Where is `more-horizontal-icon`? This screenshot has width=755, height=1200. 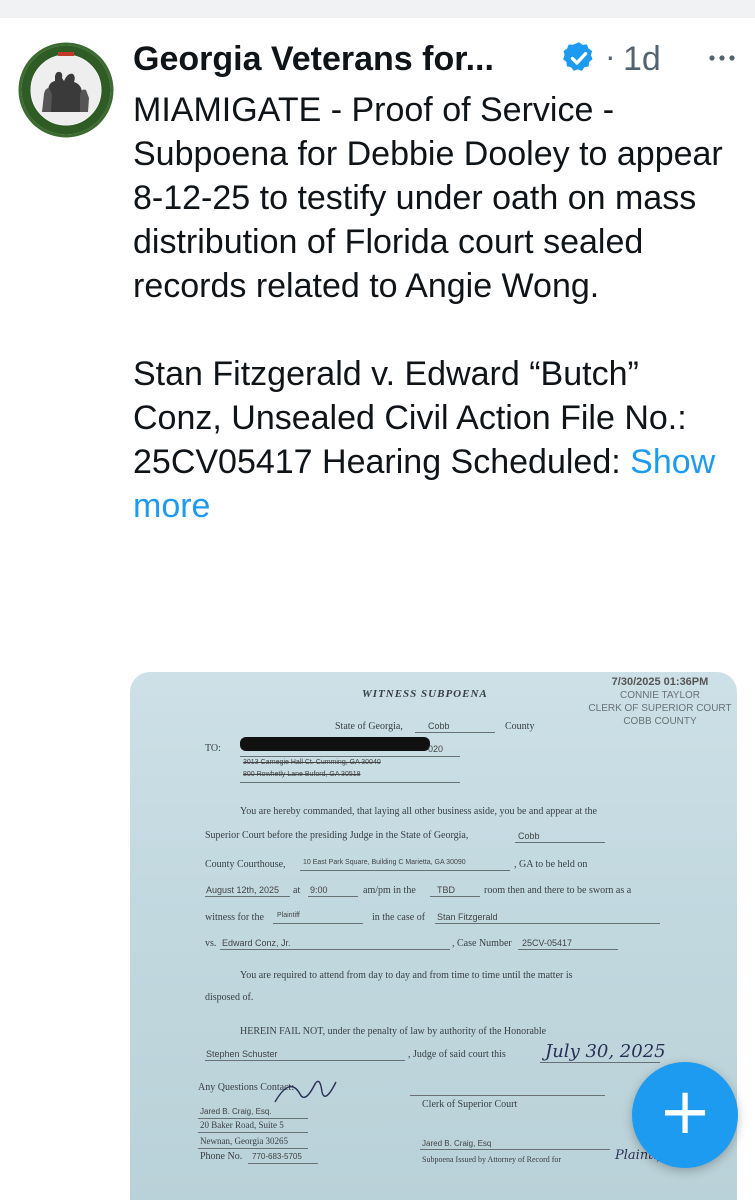 more-horizontal-icon is located at coordinates (722, 60).